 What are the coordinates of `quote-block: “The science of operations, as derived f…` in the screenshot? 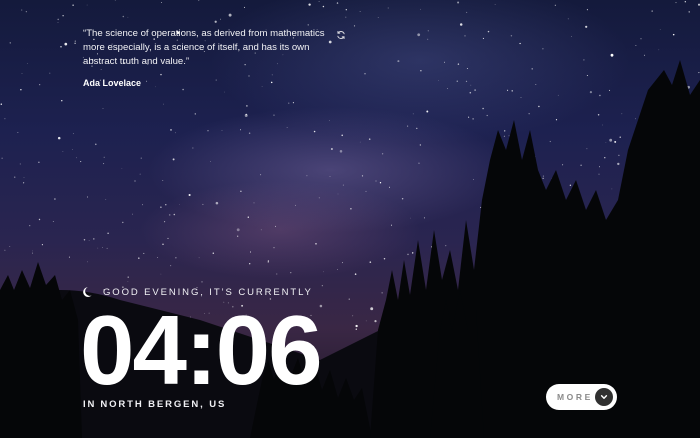 It's located at (218, 57).